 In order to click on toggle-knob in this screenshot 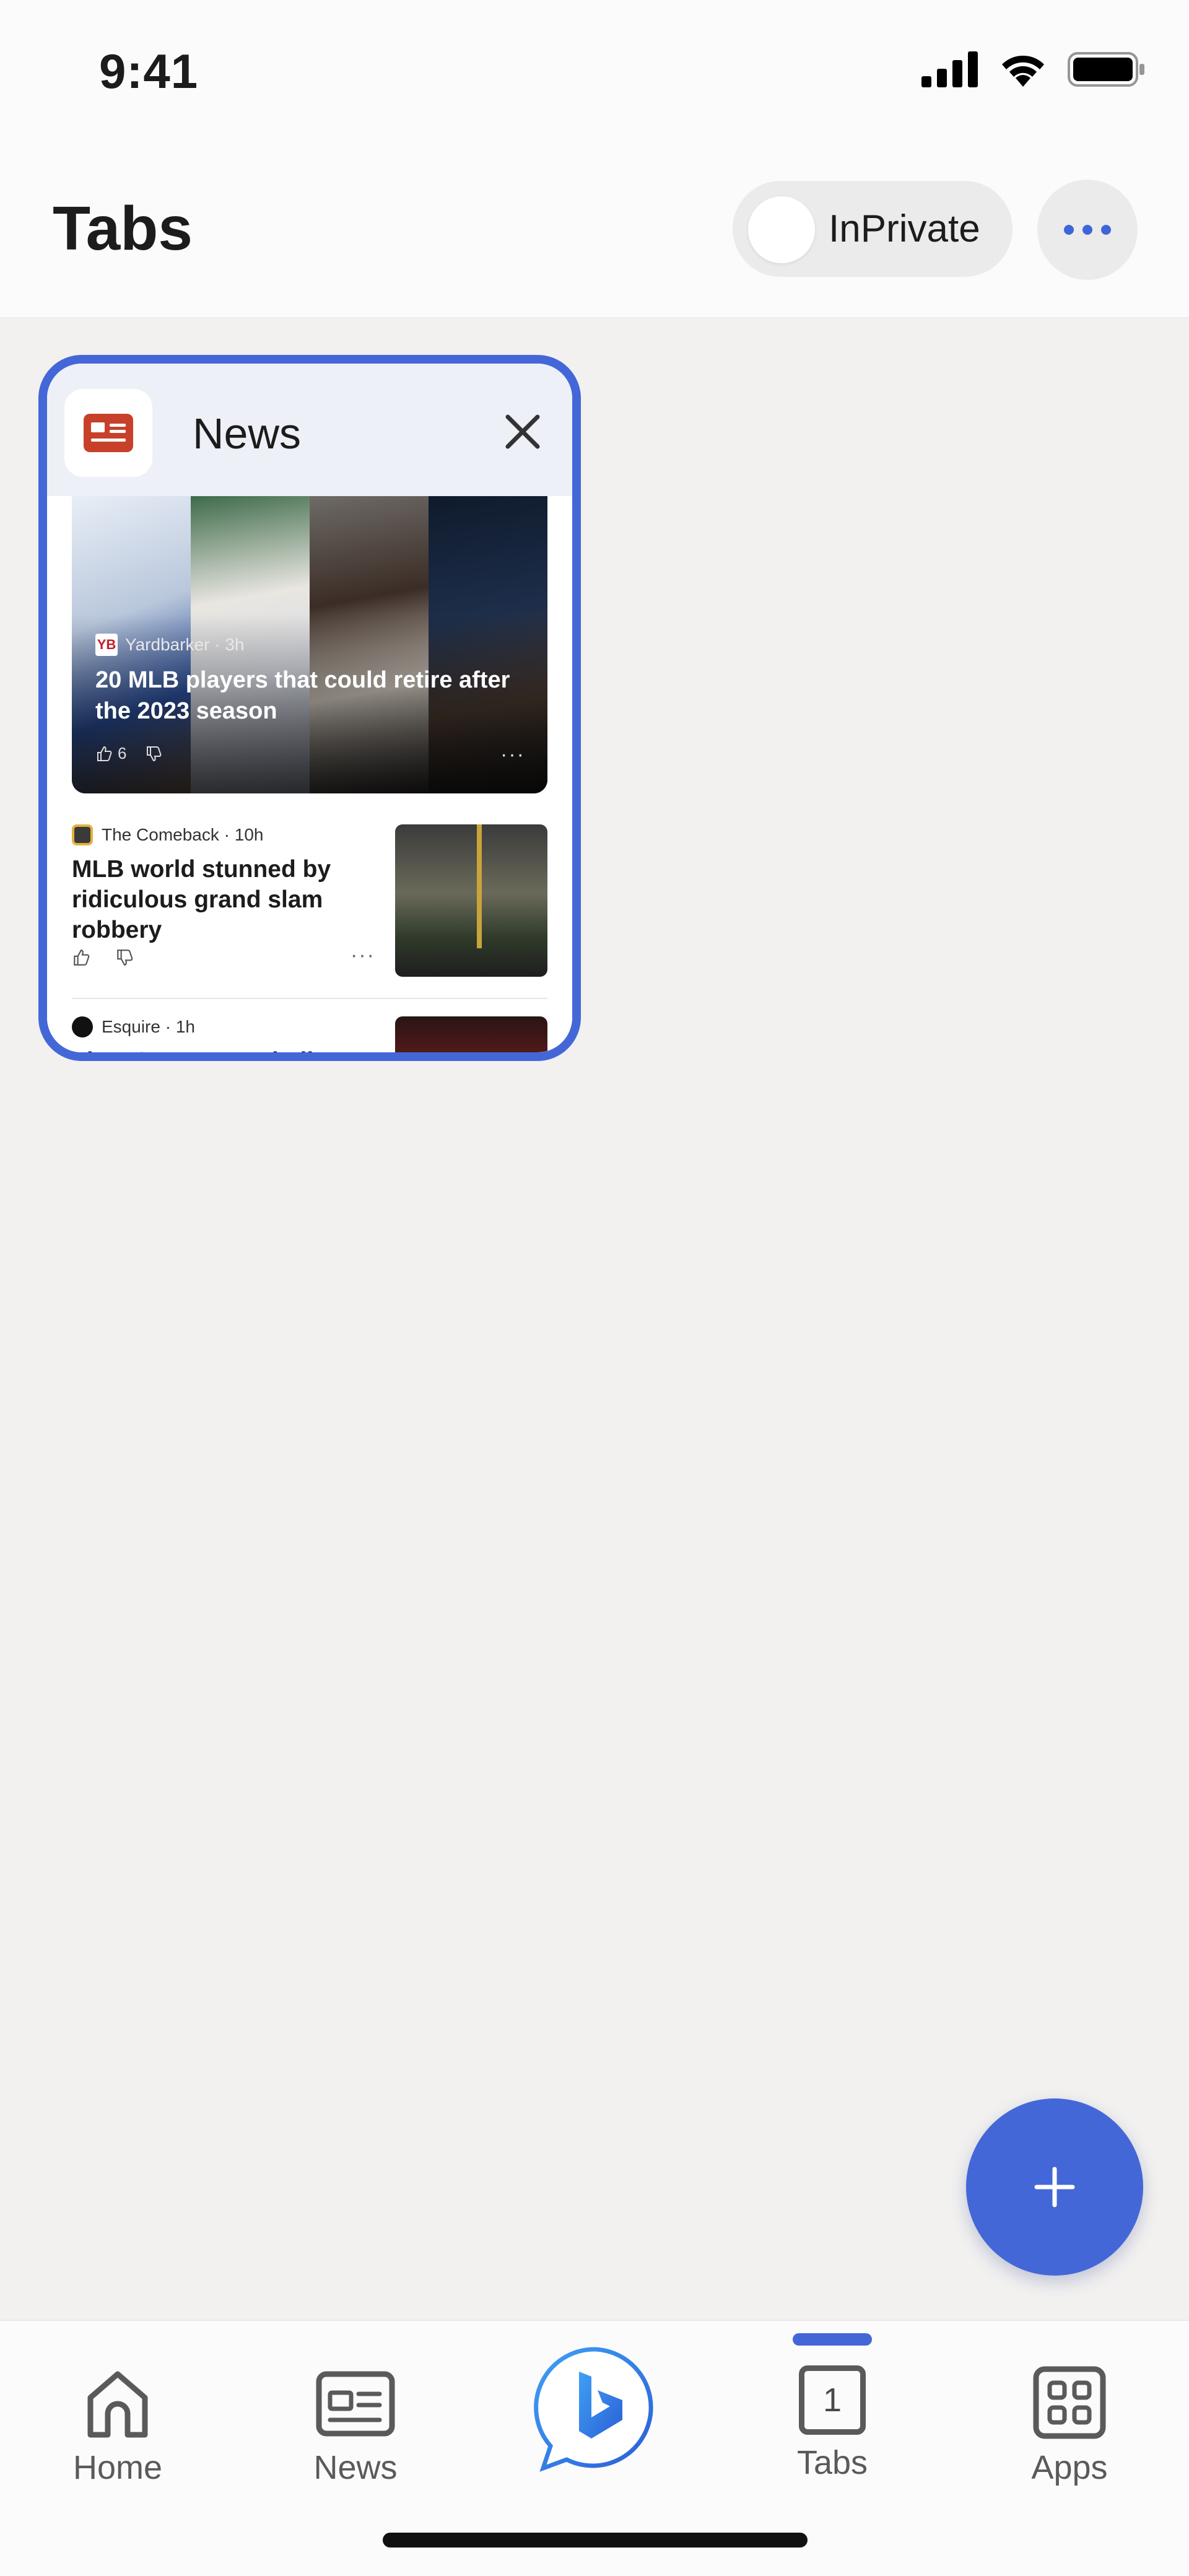, I will do `click(781, 229)`.